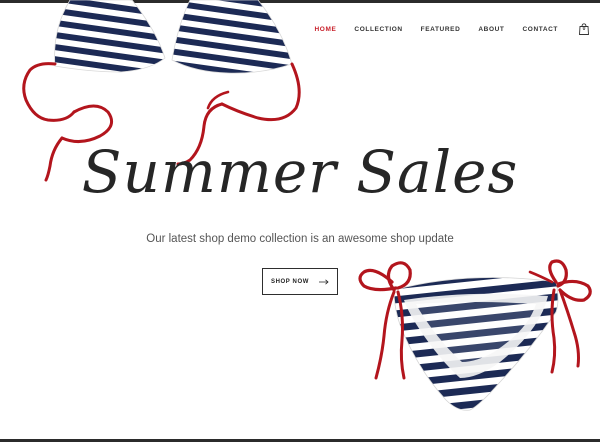 The image size is (600, 442). I want to click on bikini-bottom-image, so click(475, 335).